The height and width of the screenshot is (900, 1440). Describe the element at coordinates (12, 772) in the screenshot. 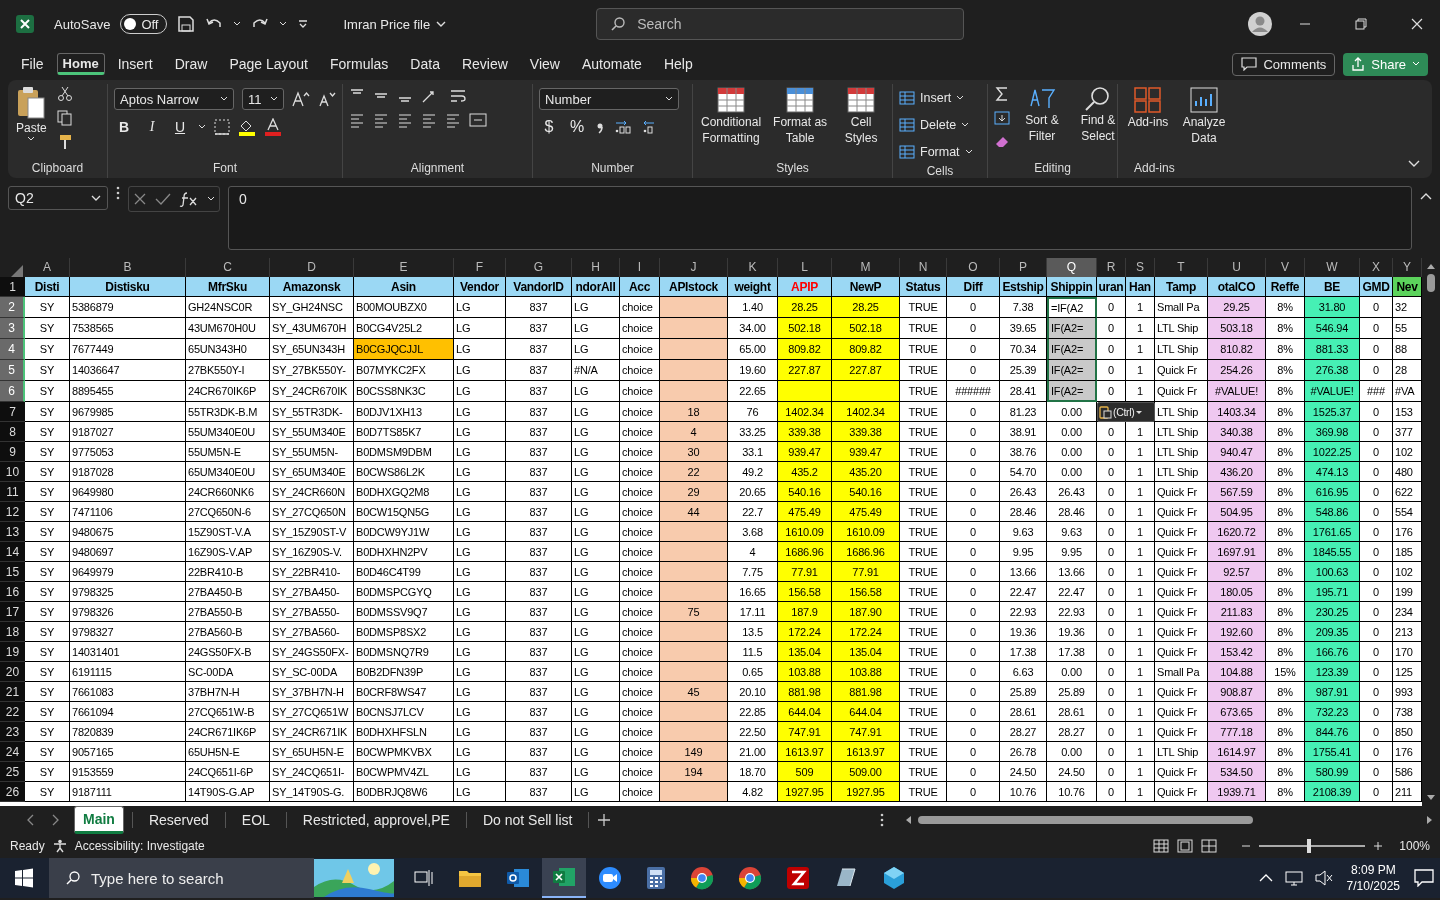

I see `row-number: 25` at that location.